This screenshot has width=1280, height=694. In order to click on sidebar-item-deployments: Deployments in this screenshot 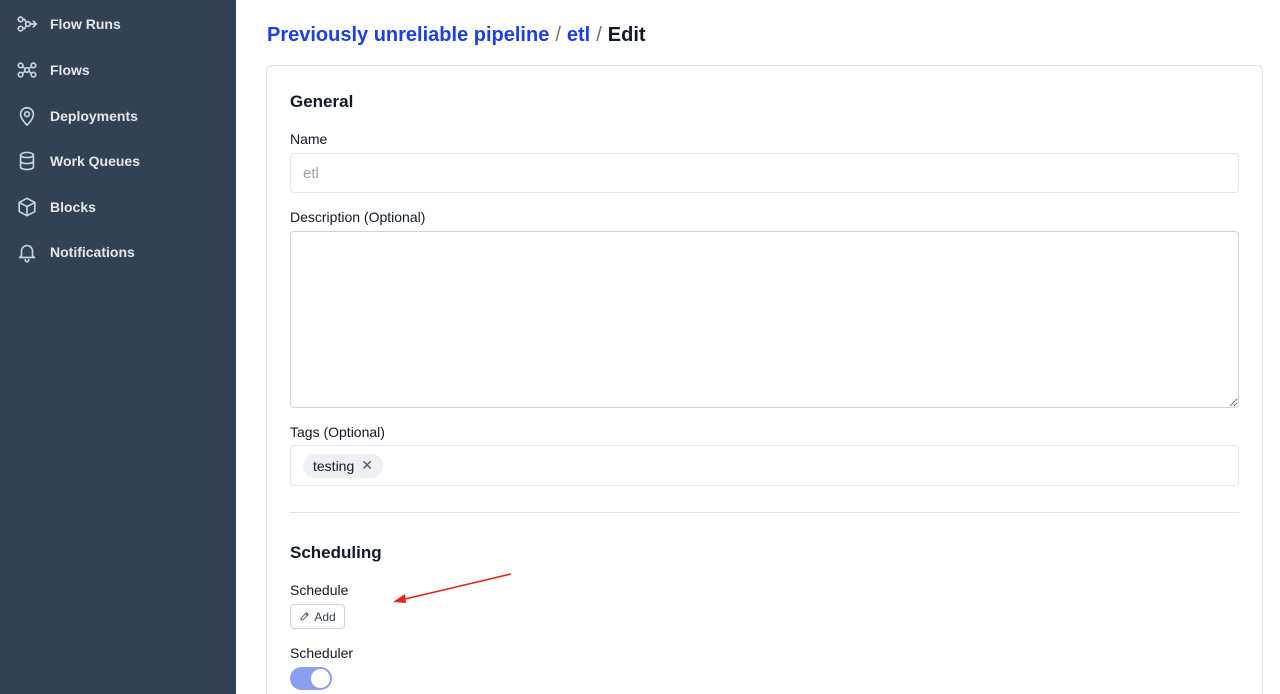, I will do `click(77, 116)`.